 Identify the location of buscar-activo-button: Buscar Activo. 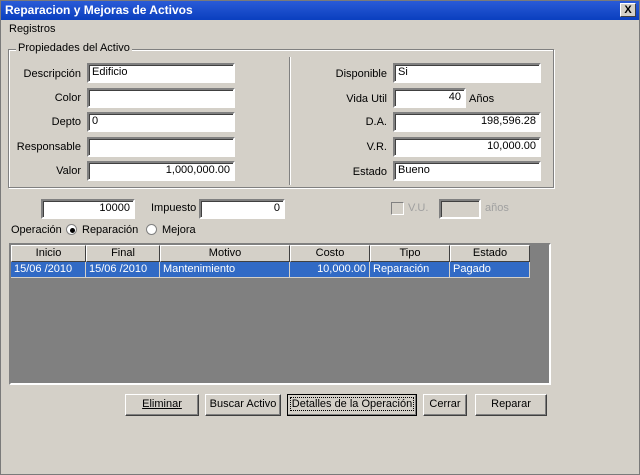
(243, 405).